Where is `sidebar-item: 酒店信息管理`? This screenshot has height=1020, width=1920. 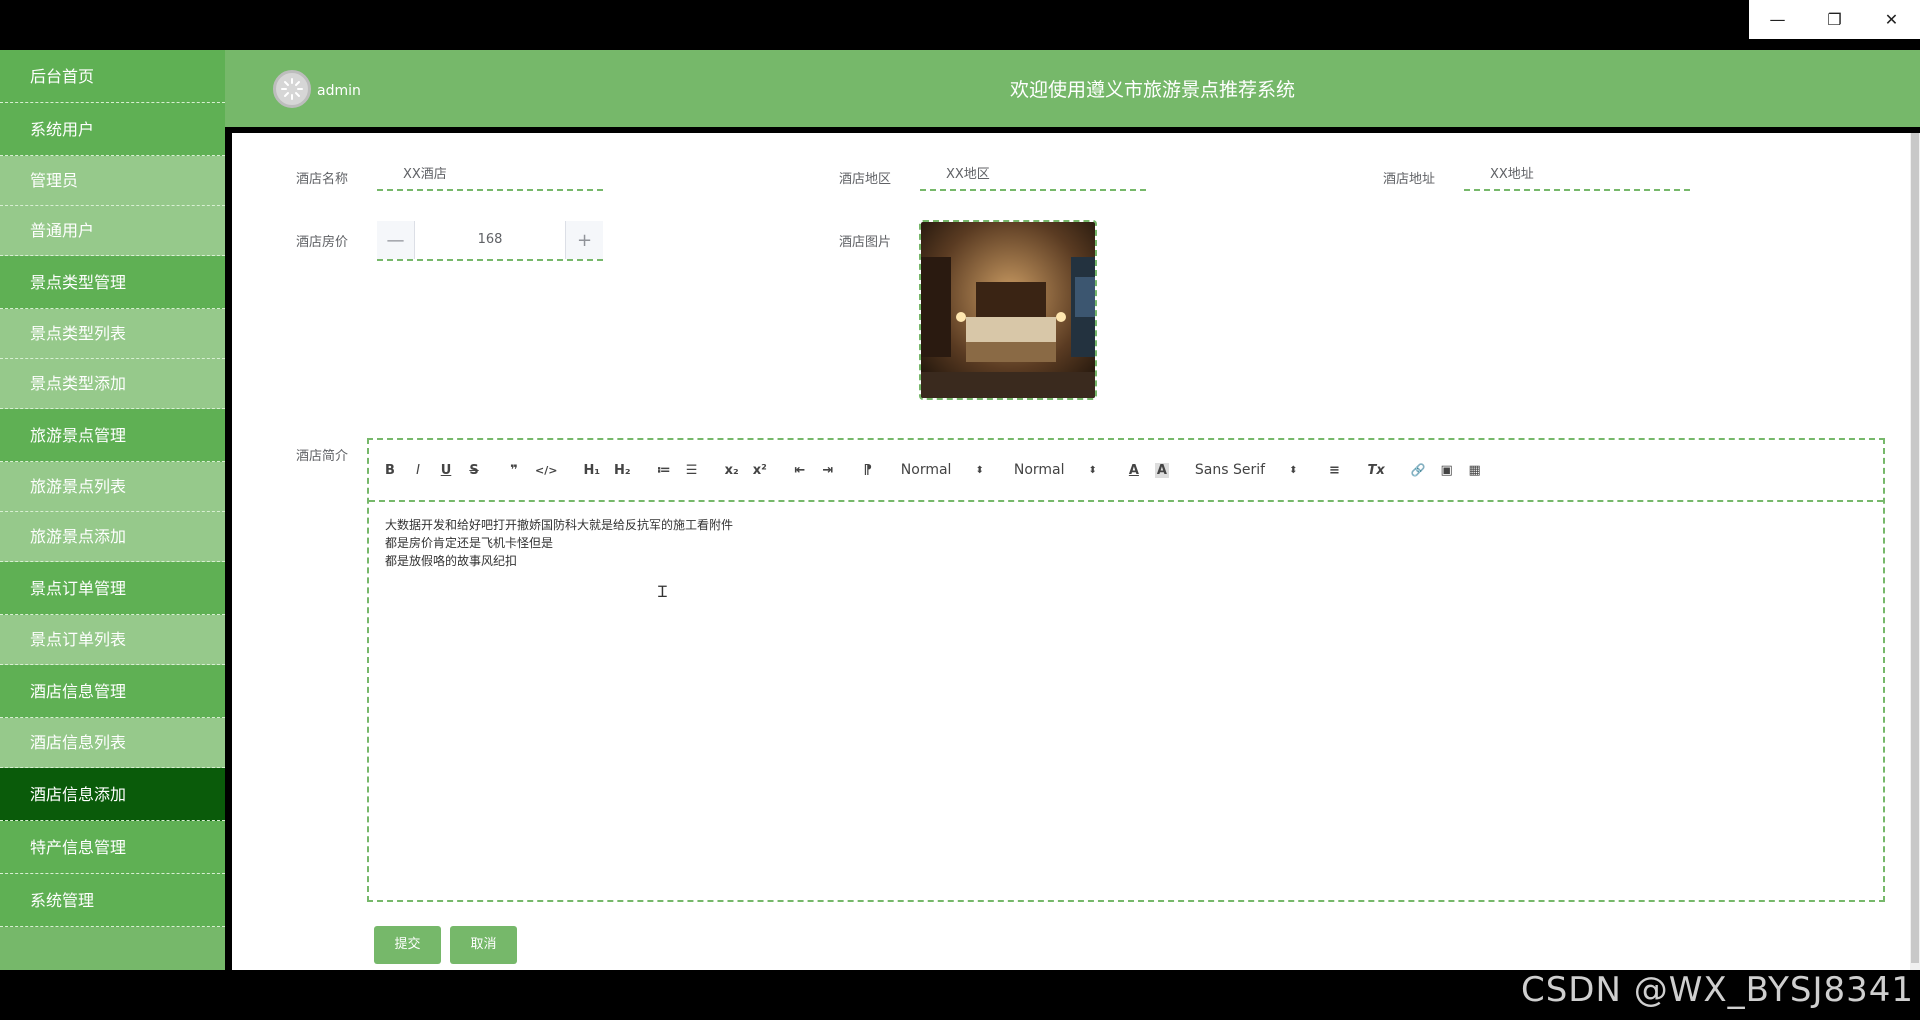
sidebar-item: 酒店信息管理 is located at coordinates (112, 691).